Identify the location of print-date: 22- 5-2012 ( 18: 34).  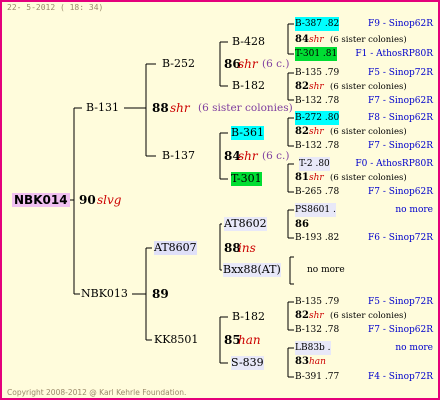
(55, 7).